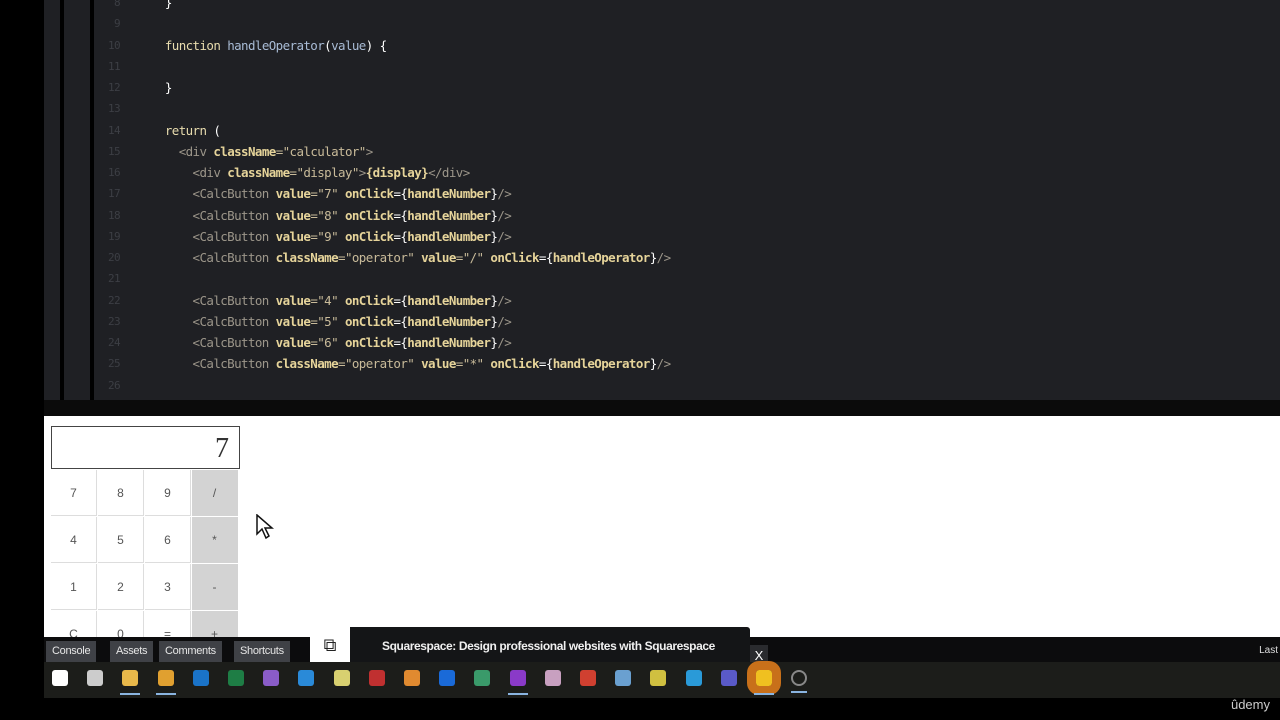 The width and height of the screenshot is (1280, 720). What do you see at coordinates (376, 678) in the screenshot?
I see `calendar-icon` at bounding box center [376, 678].